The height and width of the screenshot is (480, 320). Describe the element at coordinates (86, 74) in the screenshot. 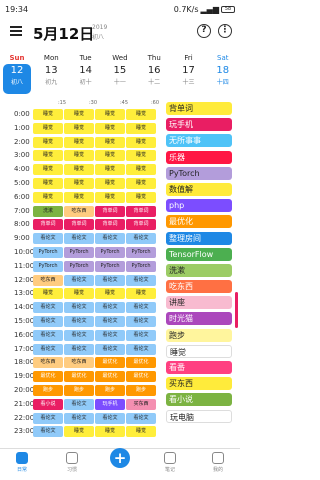

I see `day-tue: Tue 14 初十` at that location.